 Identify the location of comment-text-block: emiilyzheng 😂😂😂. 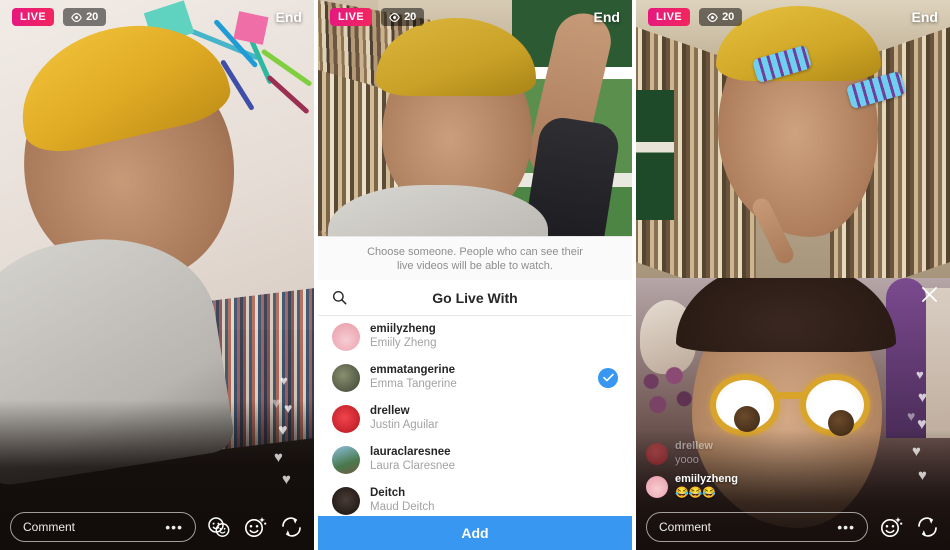
(706, 486).